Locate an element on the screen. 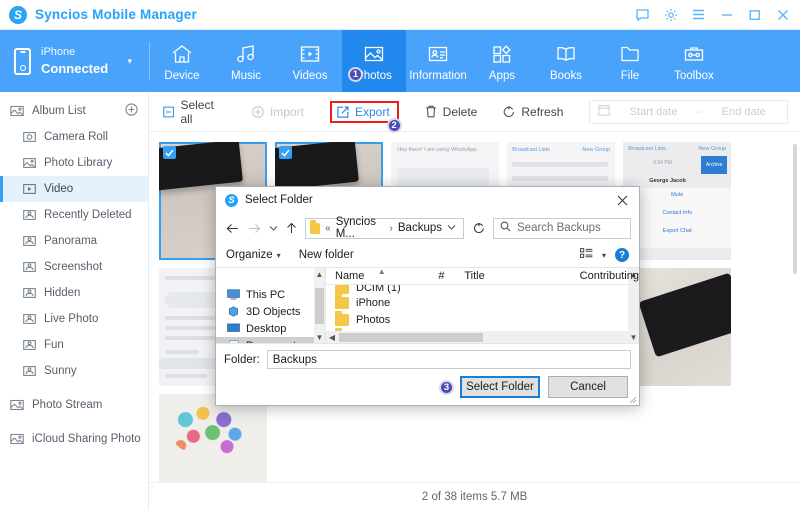  date-range-filter: Start date - End date is located at coordinates (688, 111).